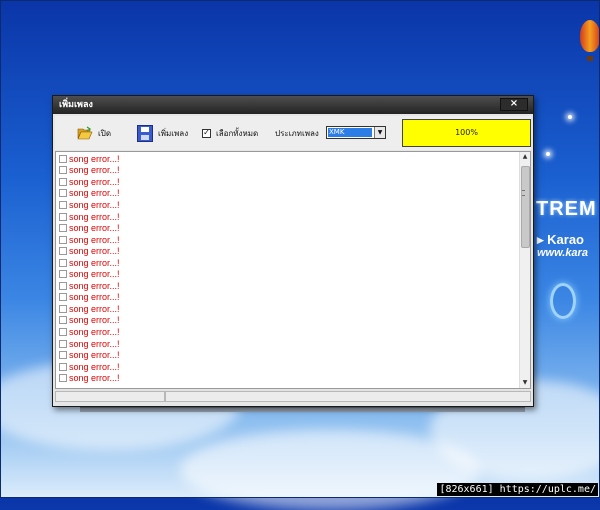 The image size is (600, 510). Describe the element at coordinates (562, 253) in the screenshot. I see `brand-url: www.kara` at that location.